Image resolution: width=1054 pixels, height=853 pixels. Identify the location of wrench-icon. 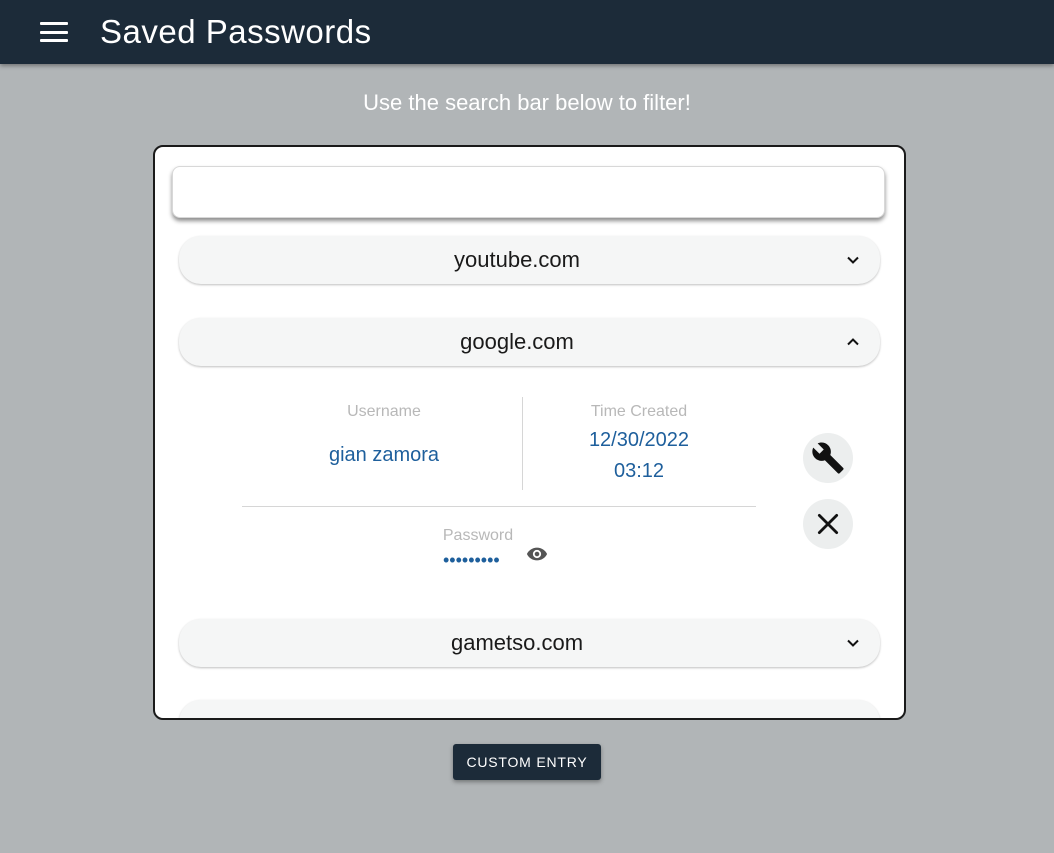
(828, 458).